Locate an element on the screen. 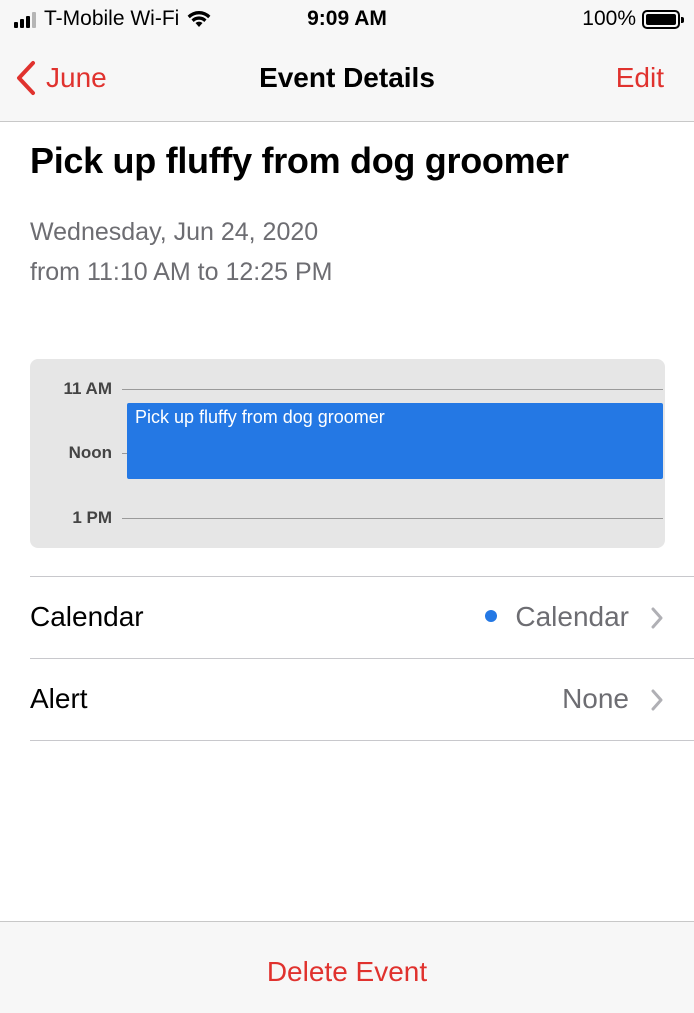 This screenshot has width=694, height=1013. page-title: Event Details is located at coordinates (347, 77).